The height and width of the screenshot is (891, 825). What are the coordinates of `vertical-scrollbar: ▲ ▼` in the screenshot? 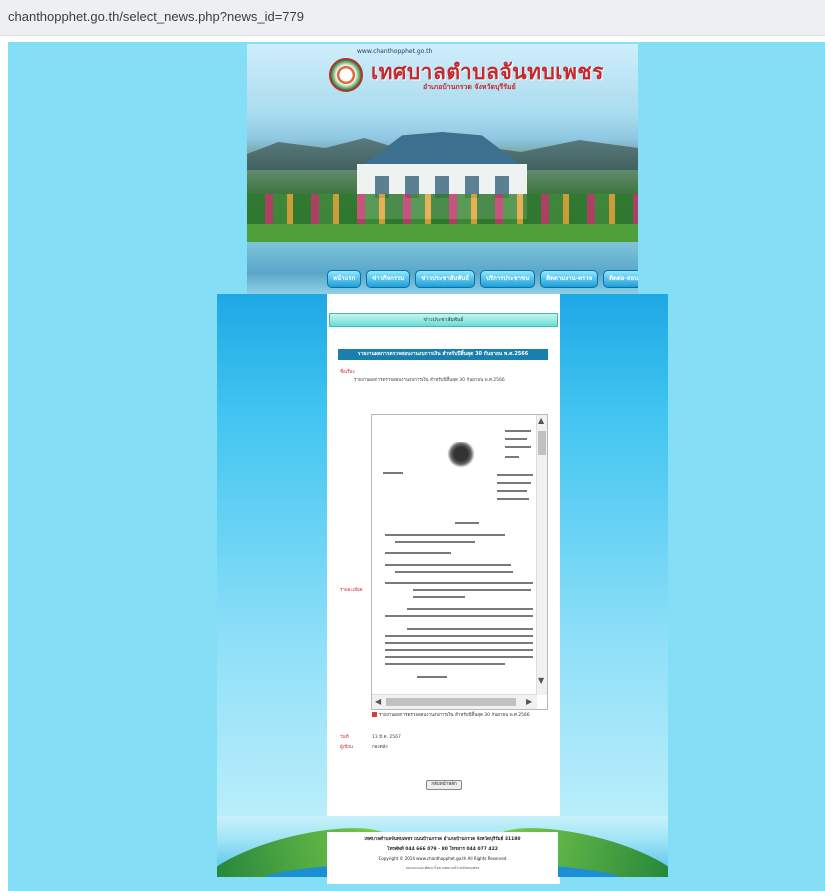 It's located at (541, 555).